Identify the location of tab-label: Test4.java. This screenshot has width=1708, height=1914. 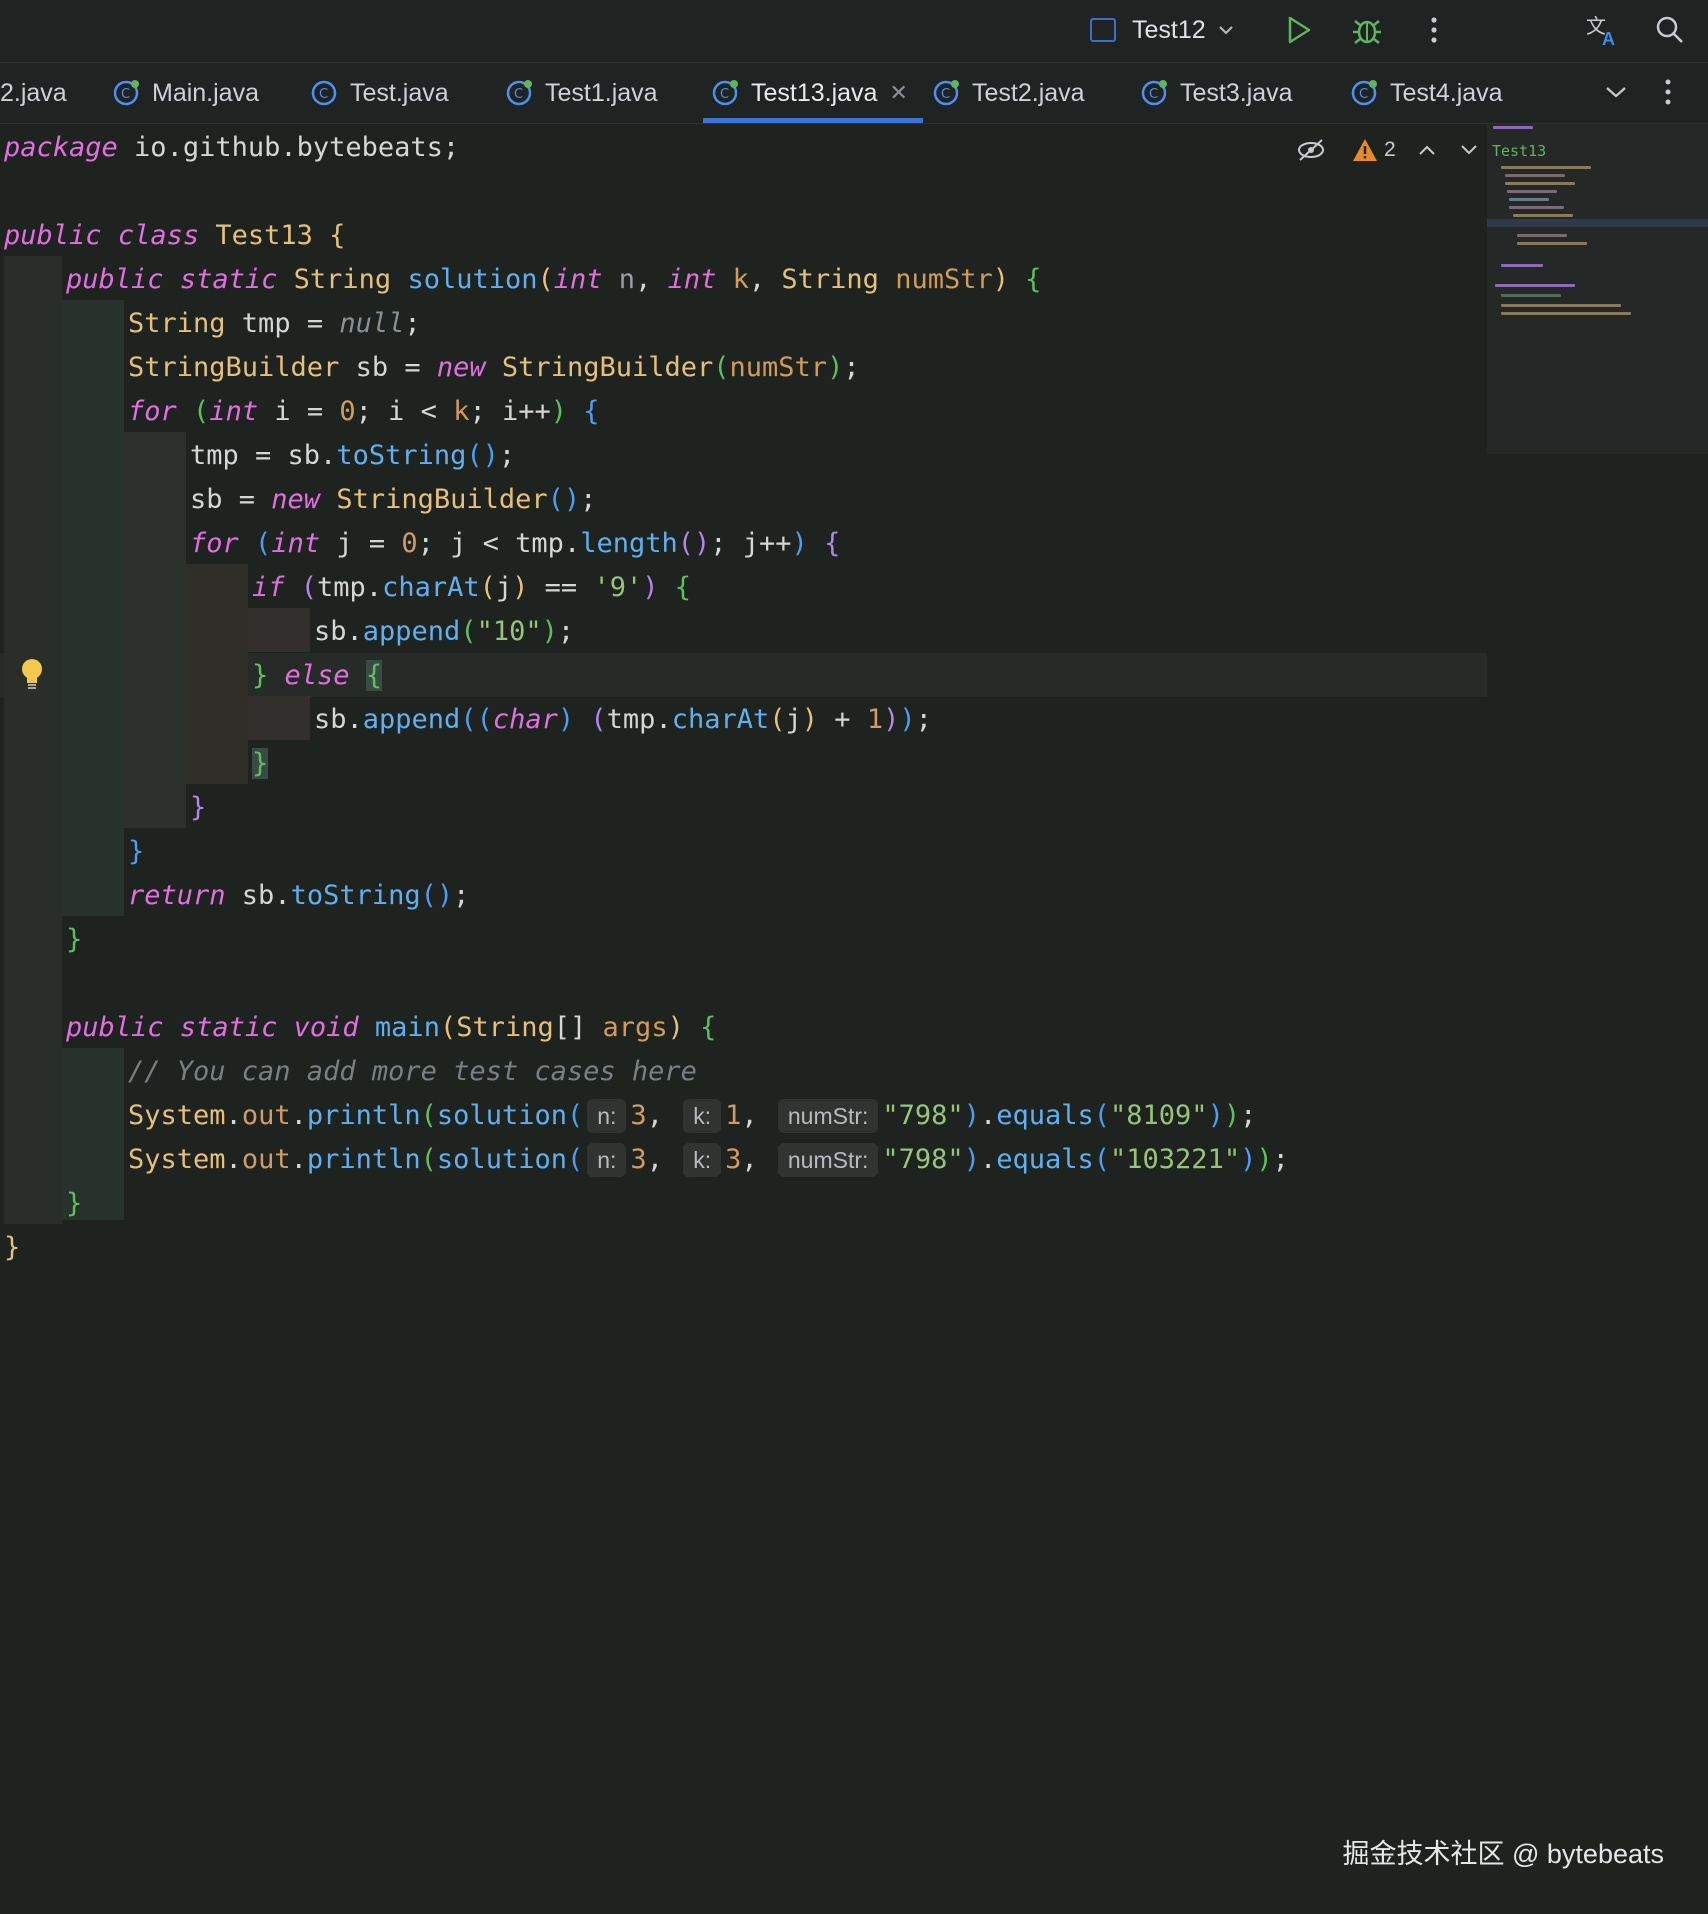
(1446, 92).